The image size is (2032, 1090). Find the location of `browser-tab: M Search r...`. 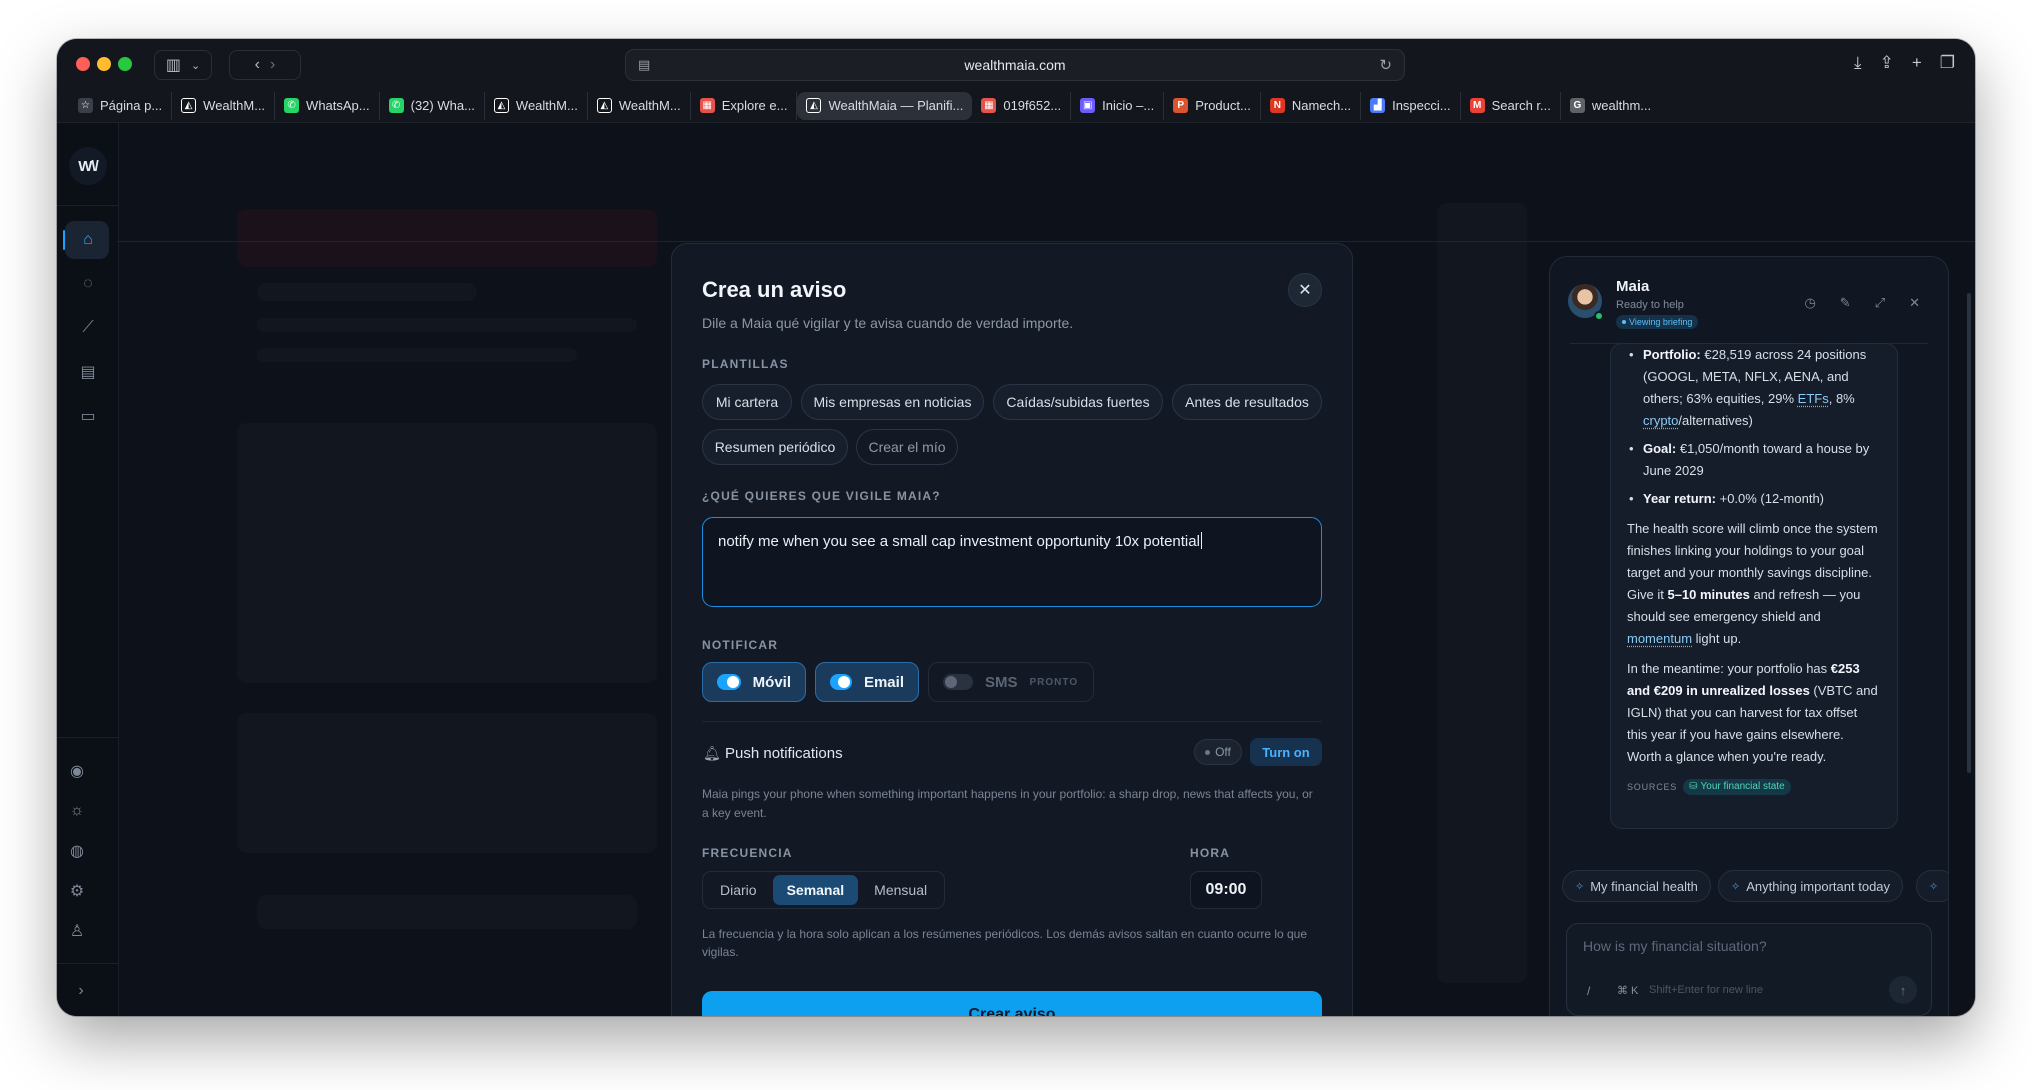

browser-tab: M Search r... is located at coordinates (1511, 105).